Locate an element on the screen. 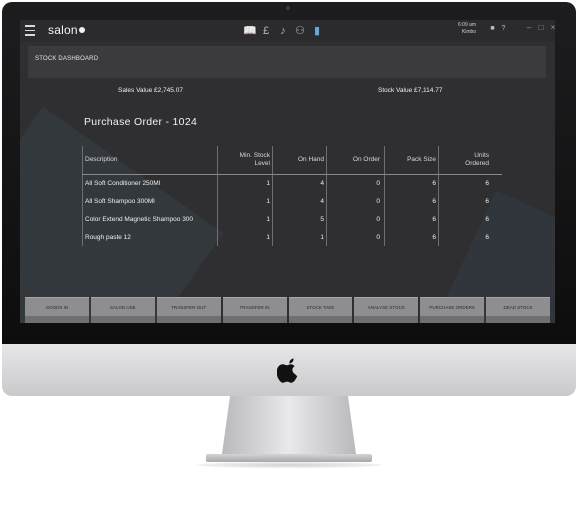 The image size is (578, 506). purchase-orders-button: PURCHASE ORDERS is located at coordinates (452, 306).